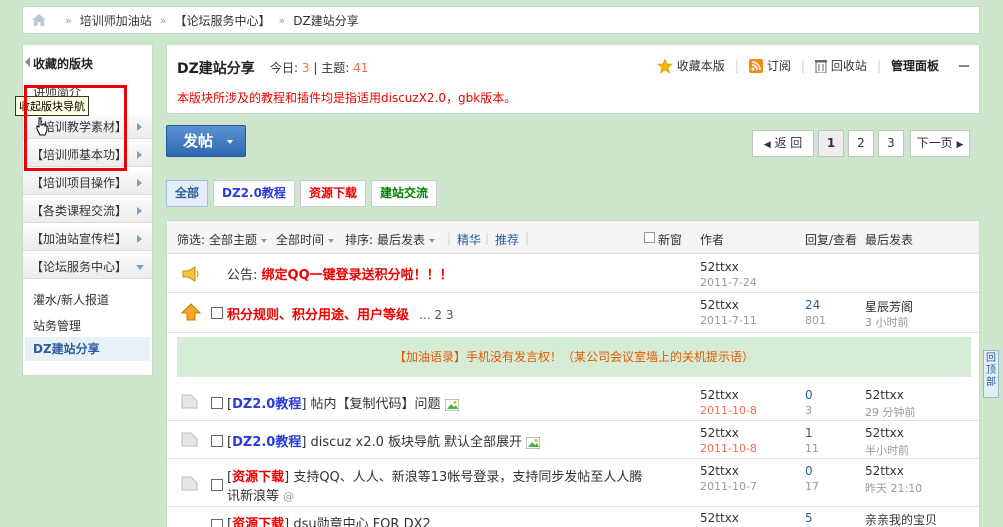 The height and width of the screenshot is (527, 1003). Describe the element at coordinates (305, 239) in the screenshot. I see `filter-time-dropdown: 全部时间` at that location.